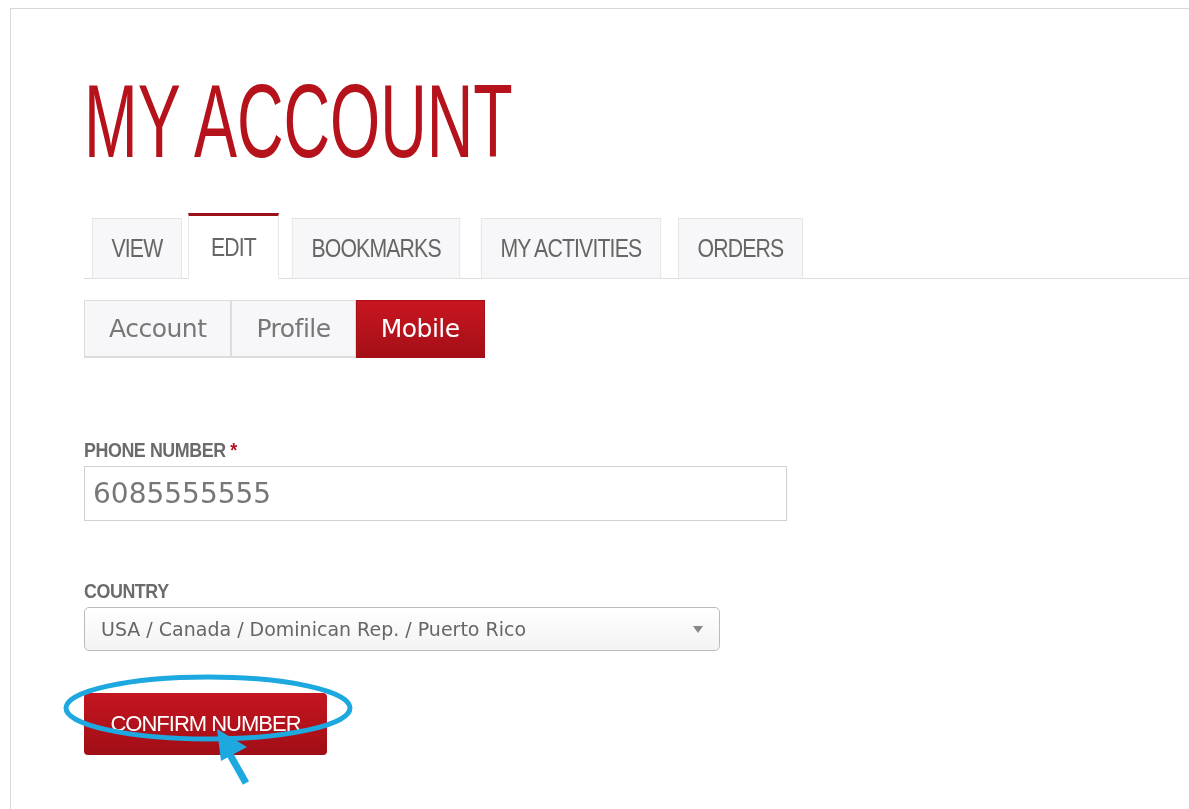 This screenshot has height=809, width=1189. Describe the element at coordinates (136, 248) in the screenshot. I see `tab: VIEW` at that location.